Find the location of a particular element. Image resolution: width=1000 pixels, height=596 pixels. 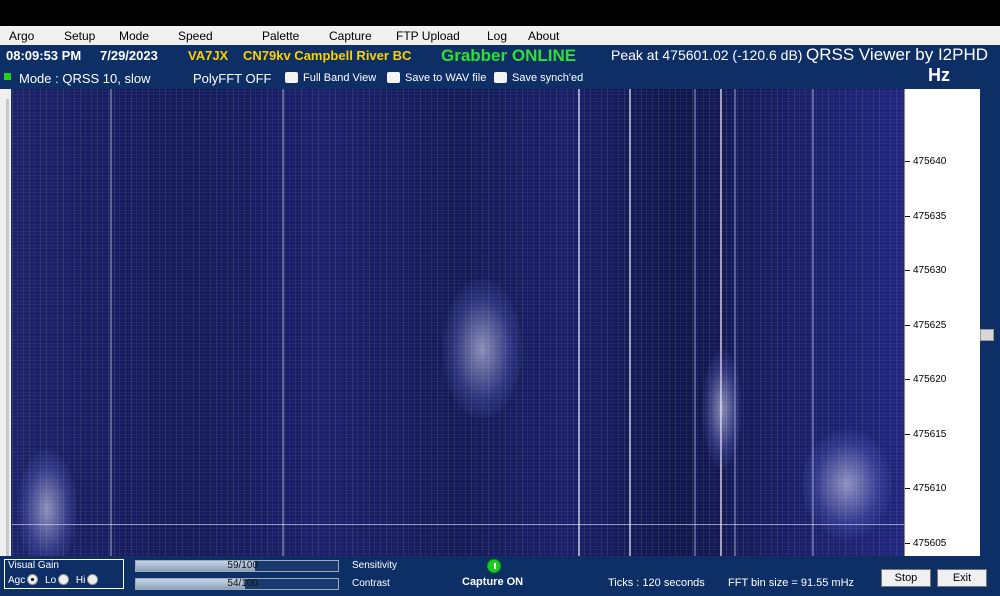

app-title: QRSS Viewer by I2PHD is located at coordinates (897, 54).